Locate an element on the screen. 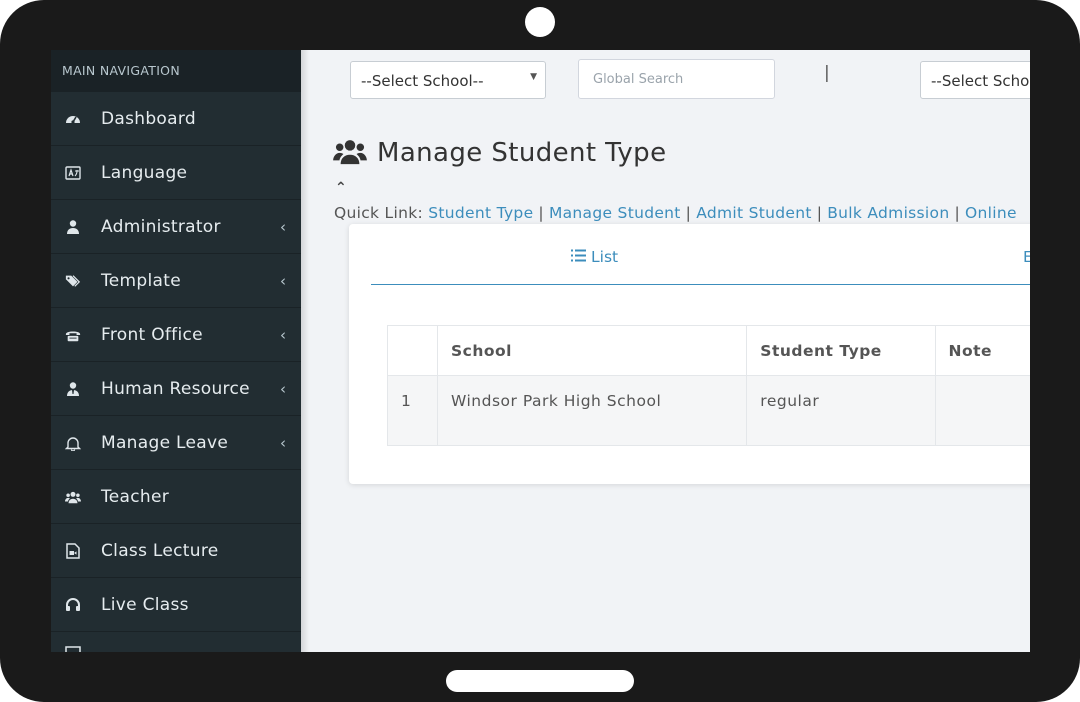 This screenshot has height=702, width=1080. headphones-icon is located at coordinates (73, 605).